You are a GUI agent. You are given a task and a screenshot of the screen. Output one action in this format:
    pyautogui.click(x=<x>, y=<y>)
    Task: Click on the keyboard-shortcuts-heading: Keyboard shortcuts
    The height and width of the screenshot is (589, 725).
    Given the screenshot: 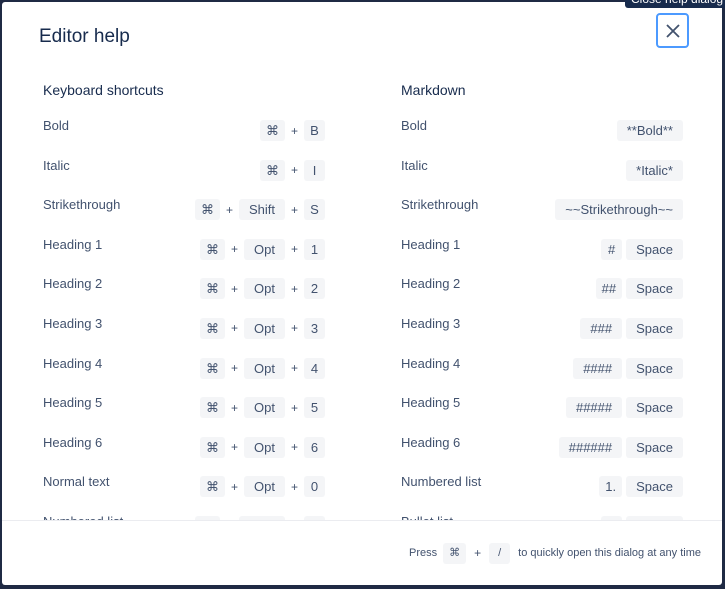 What is the action you would take?
    pyautogui.click(x=103, y=90)
    